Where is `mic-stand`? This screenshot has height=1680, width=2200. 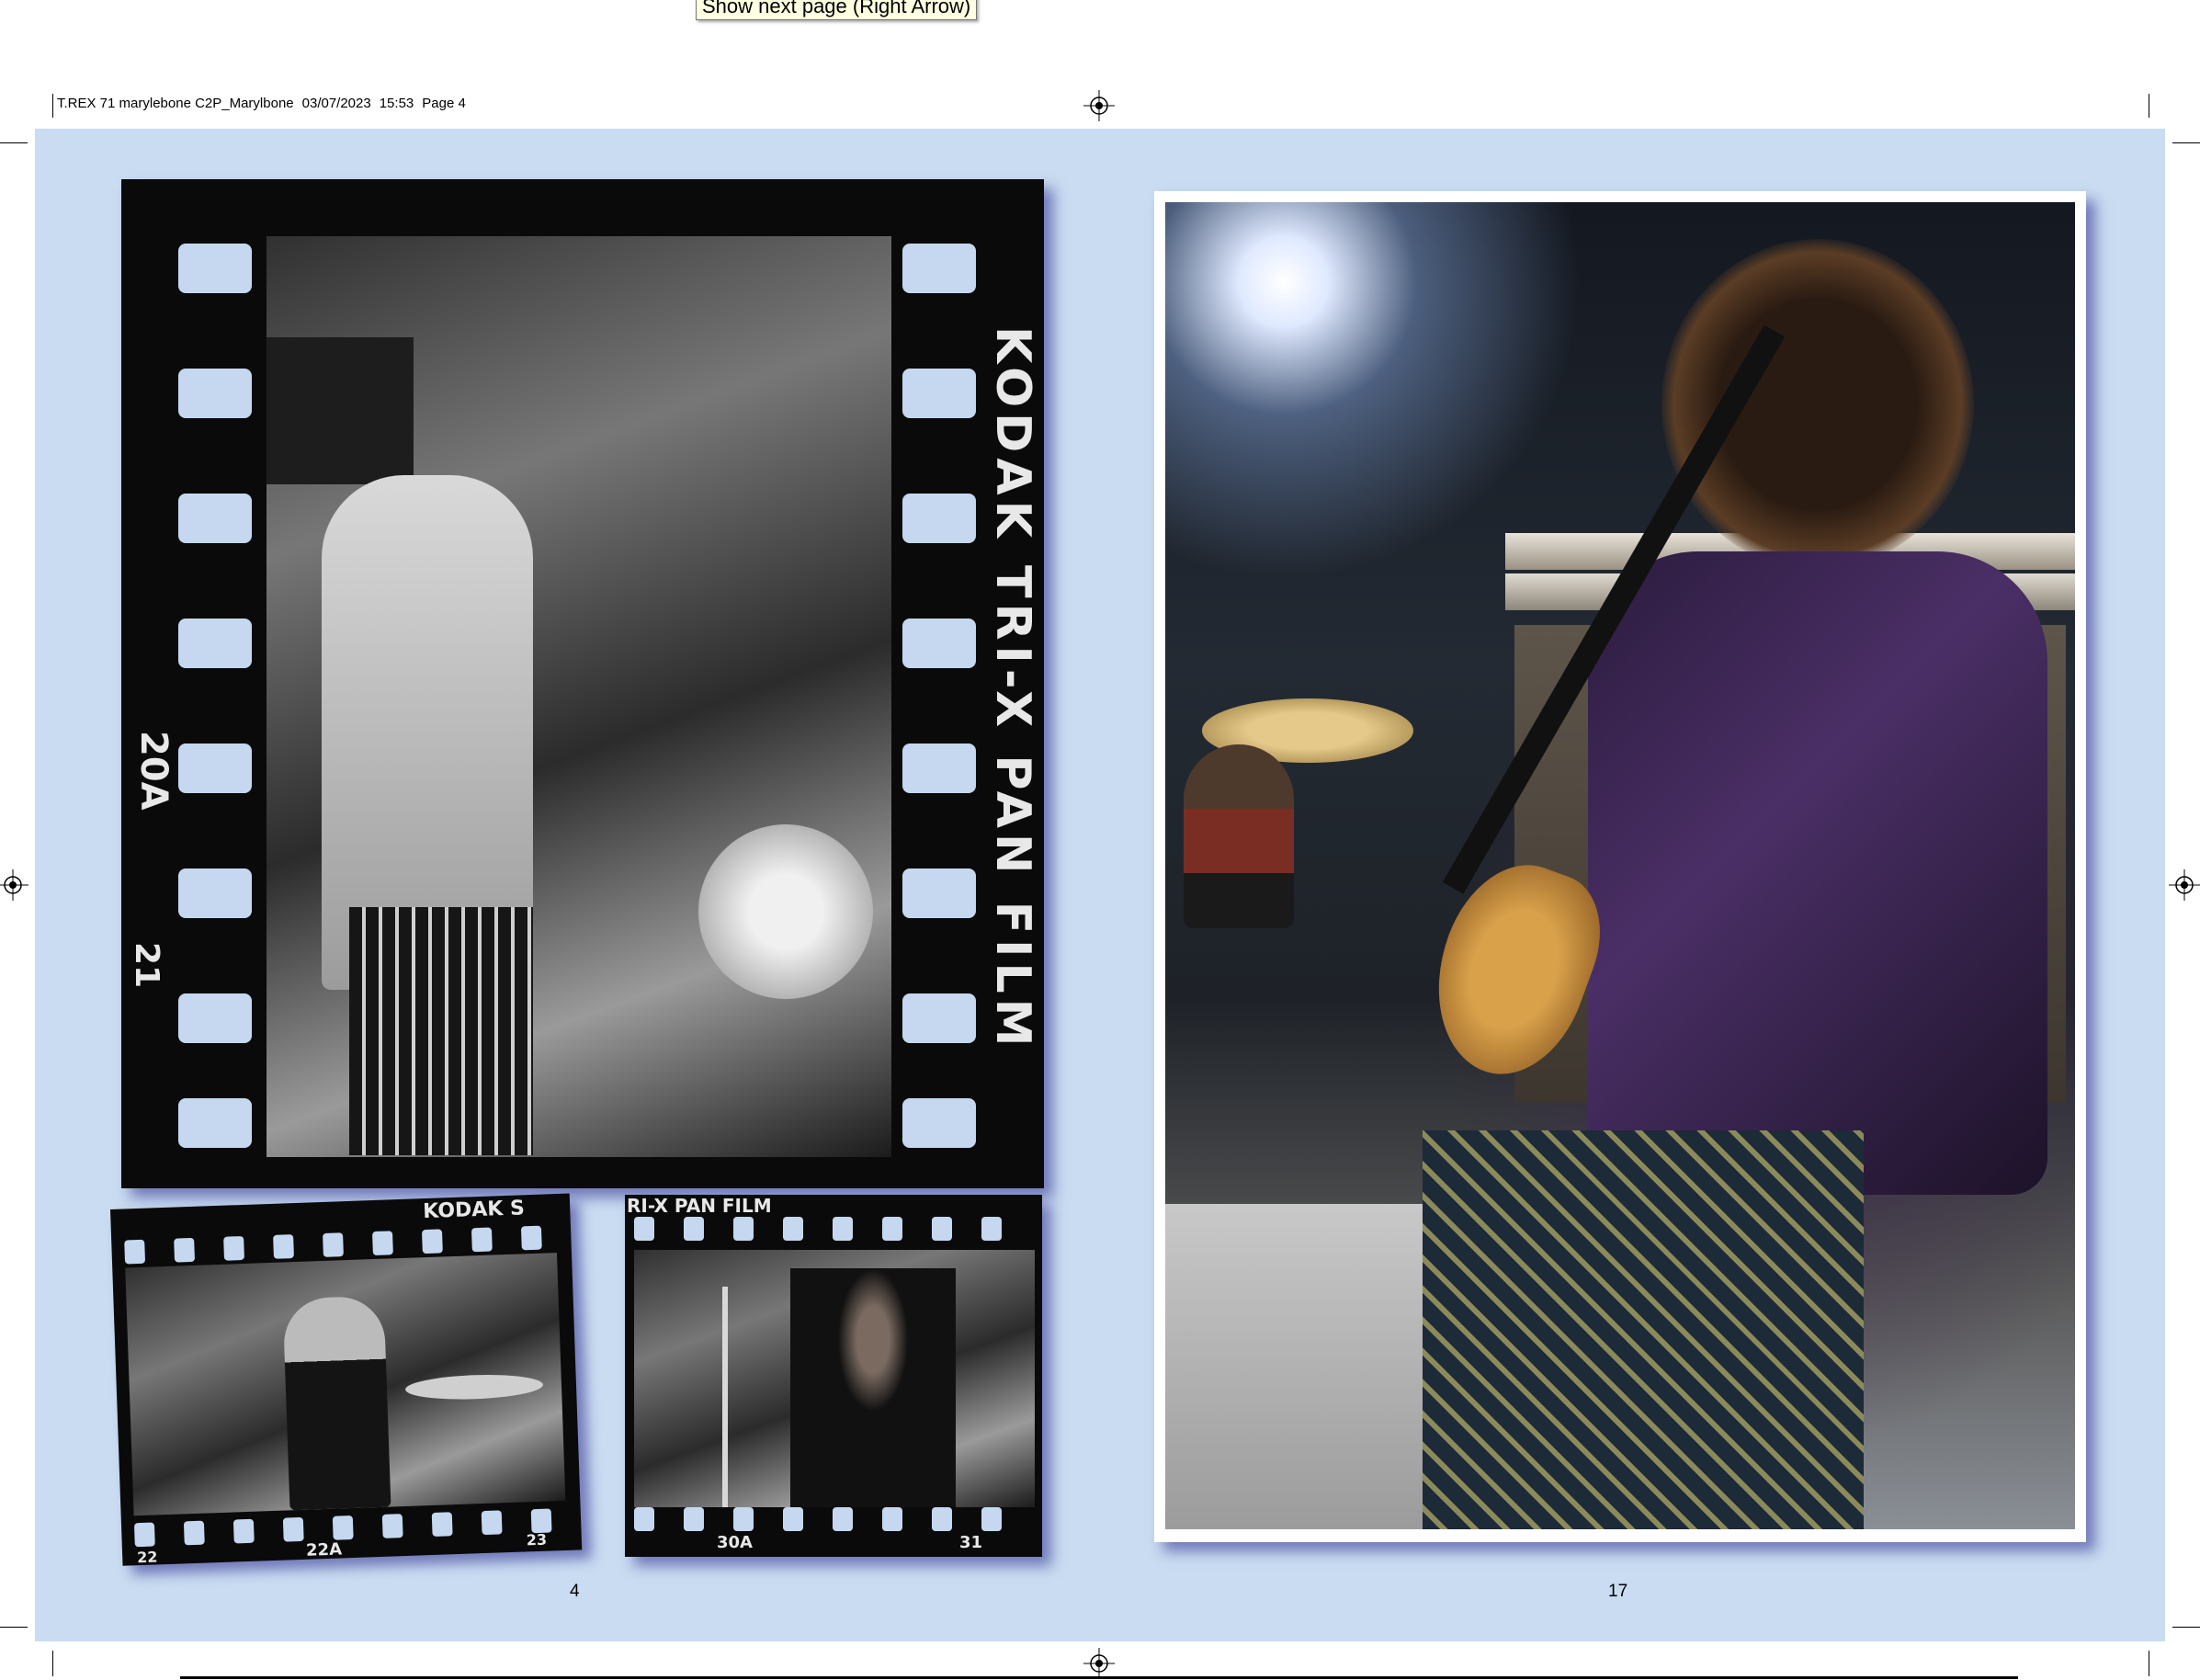 mic-stand is located at coordinates (725, 1397).